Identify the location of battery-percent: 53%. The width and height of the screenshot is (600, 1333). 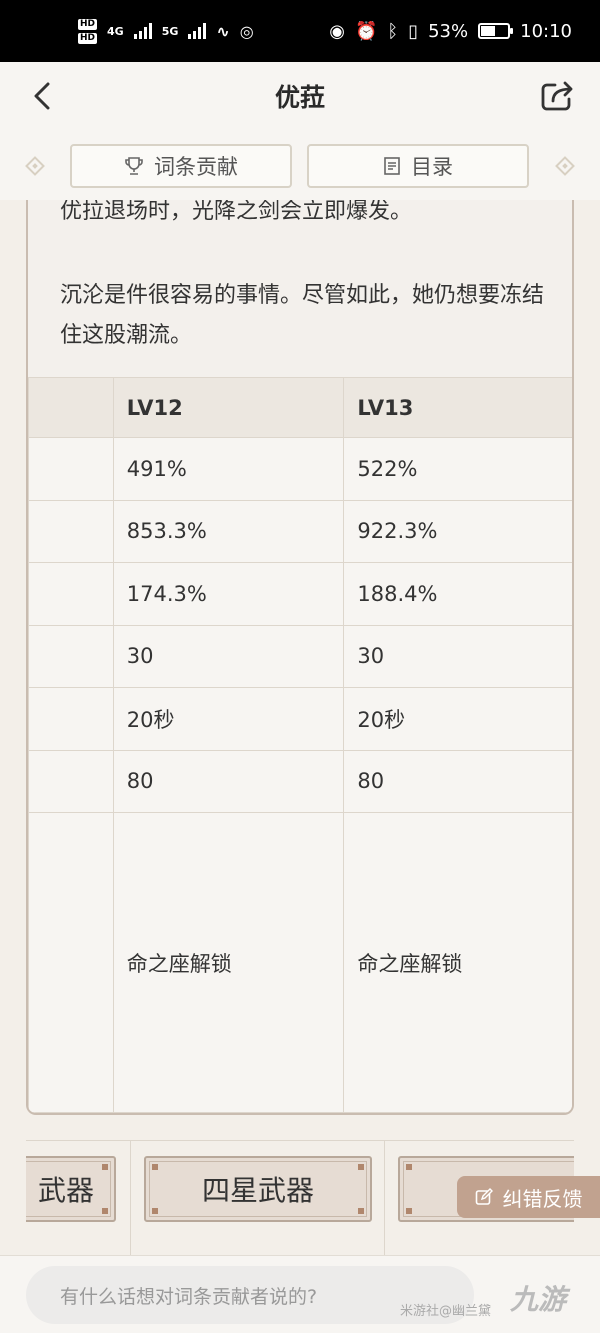
(448, 31).